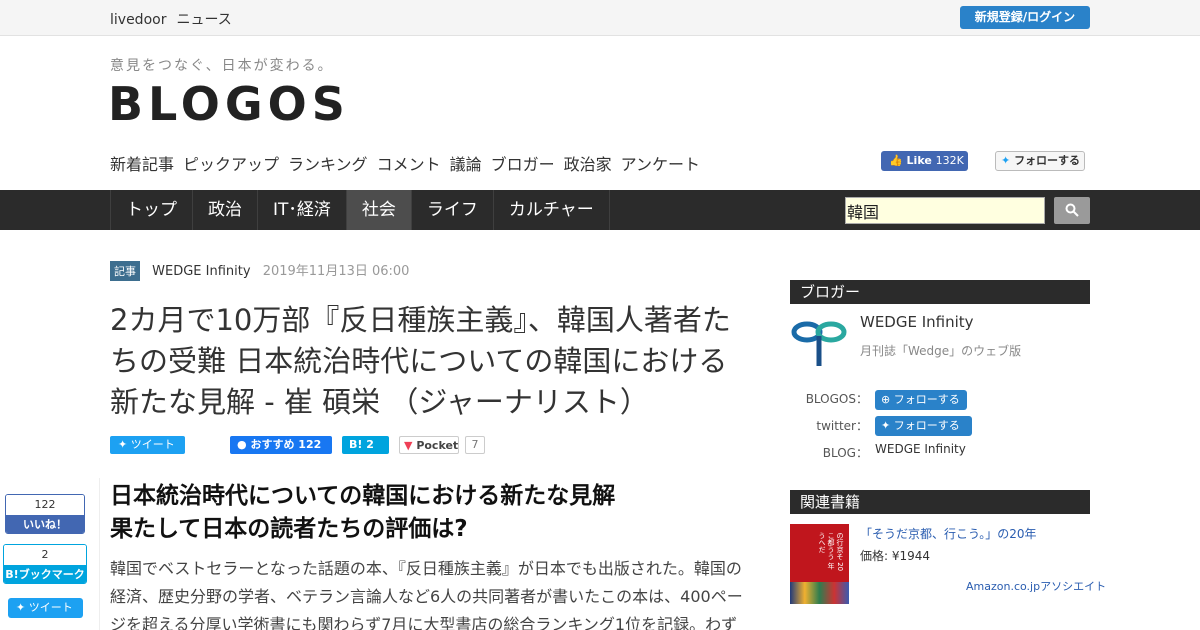 Image resolution: width=1200 pixels, height=630 pixels. I want to click on facebook-like-button: 👍 Like 132K, so click(924, 161).